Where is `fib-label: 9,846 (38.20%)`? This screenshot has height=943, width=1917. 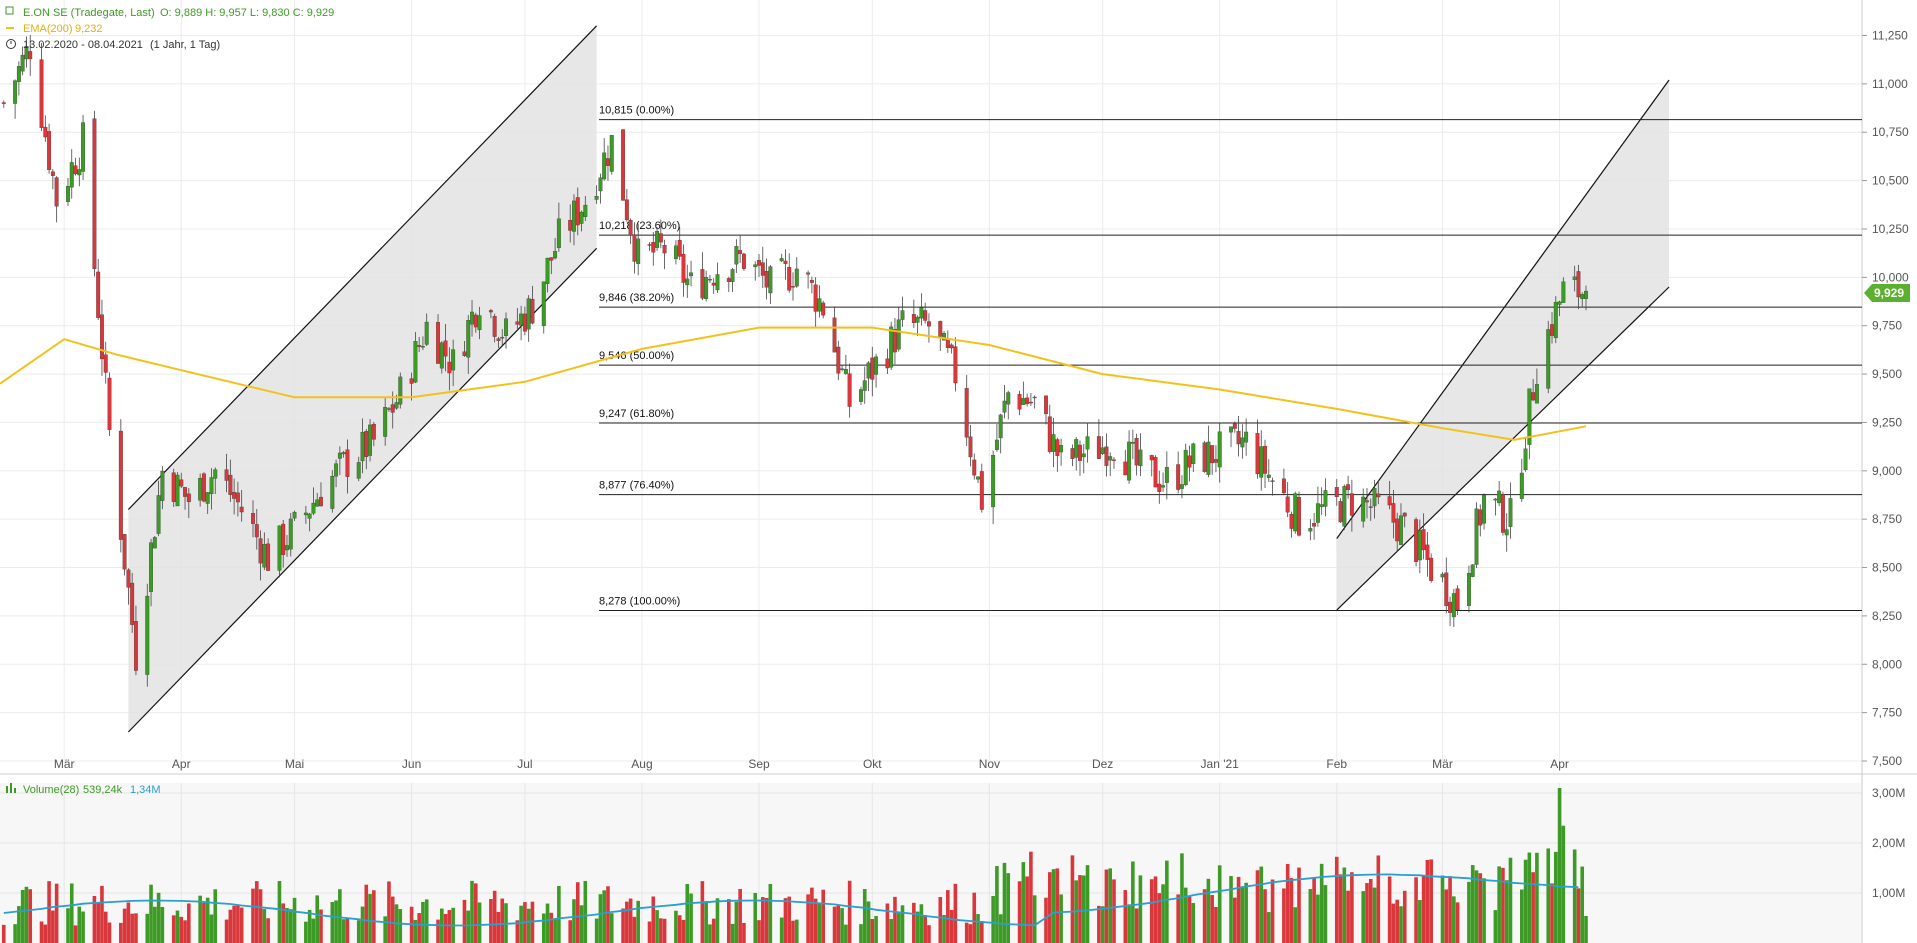
fib-label: 9,846 (38.20%) is located at coordinates (636, 298).